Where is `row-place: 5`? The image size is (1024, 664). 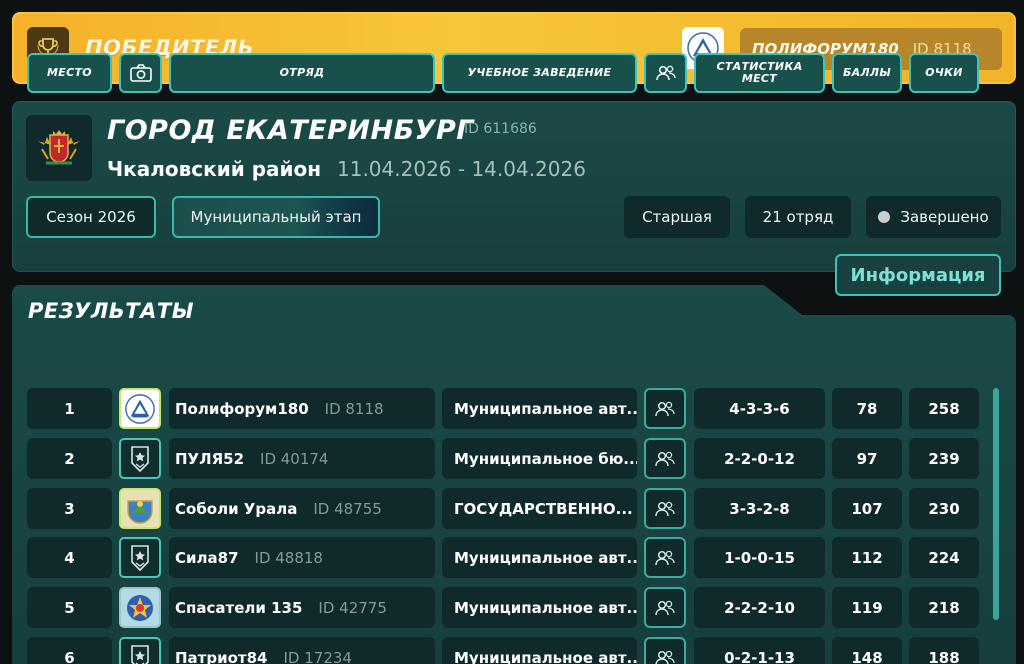
row-place: 5 is located at coordinates (69, 607).